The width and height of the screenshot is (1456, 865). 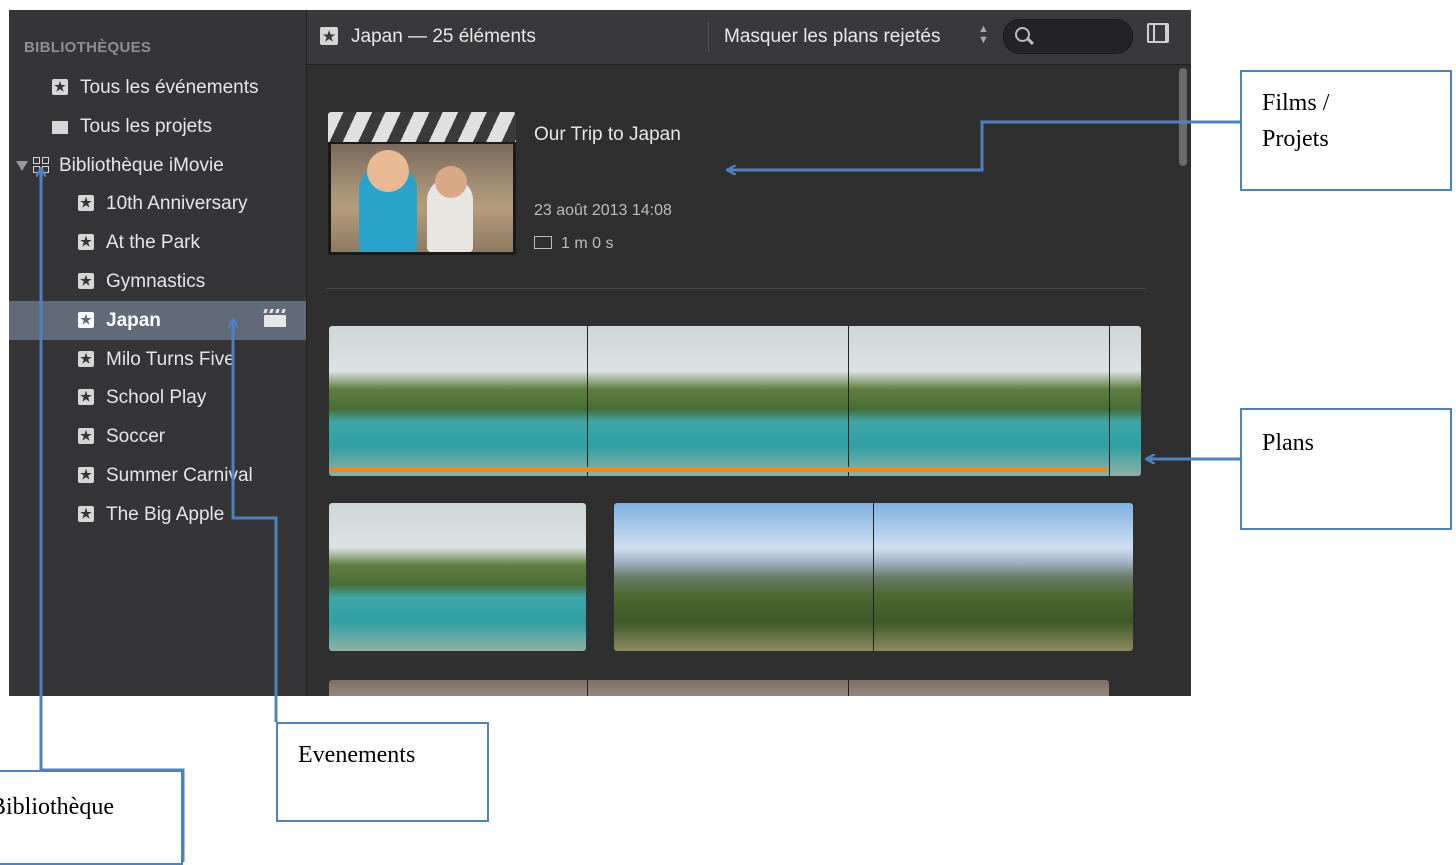 I want to click on annotation-text: Evenements, so click(x=357, y=755).